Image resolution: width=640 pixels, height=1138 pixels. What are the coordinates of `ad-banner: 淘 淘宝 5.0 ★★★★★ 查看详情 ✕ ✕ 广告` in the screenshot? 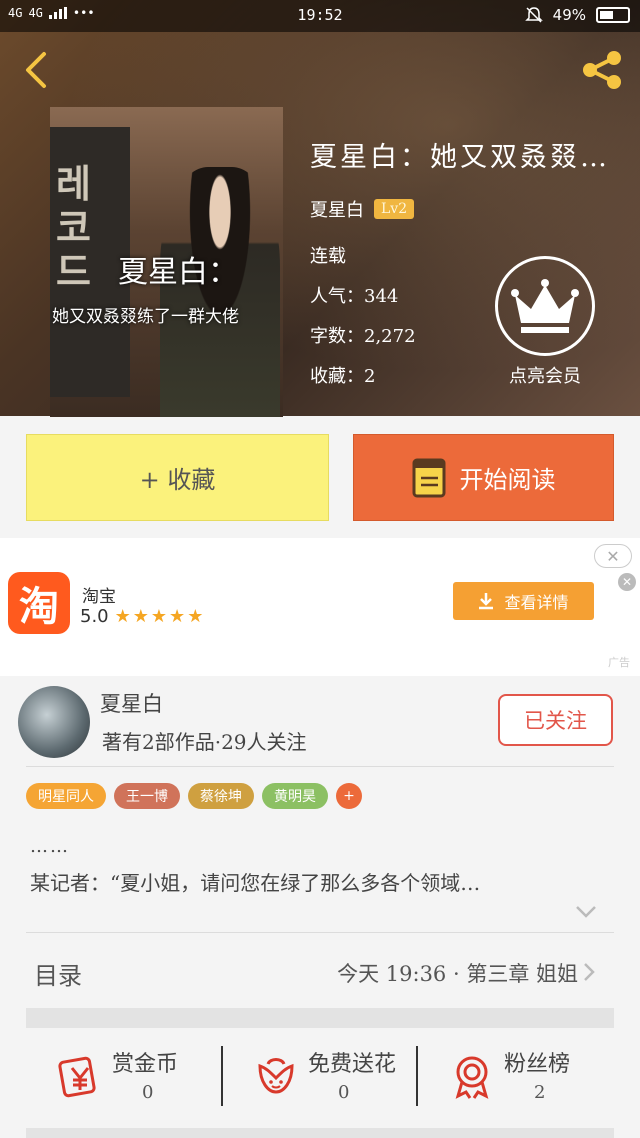 It's located at (320, 607).